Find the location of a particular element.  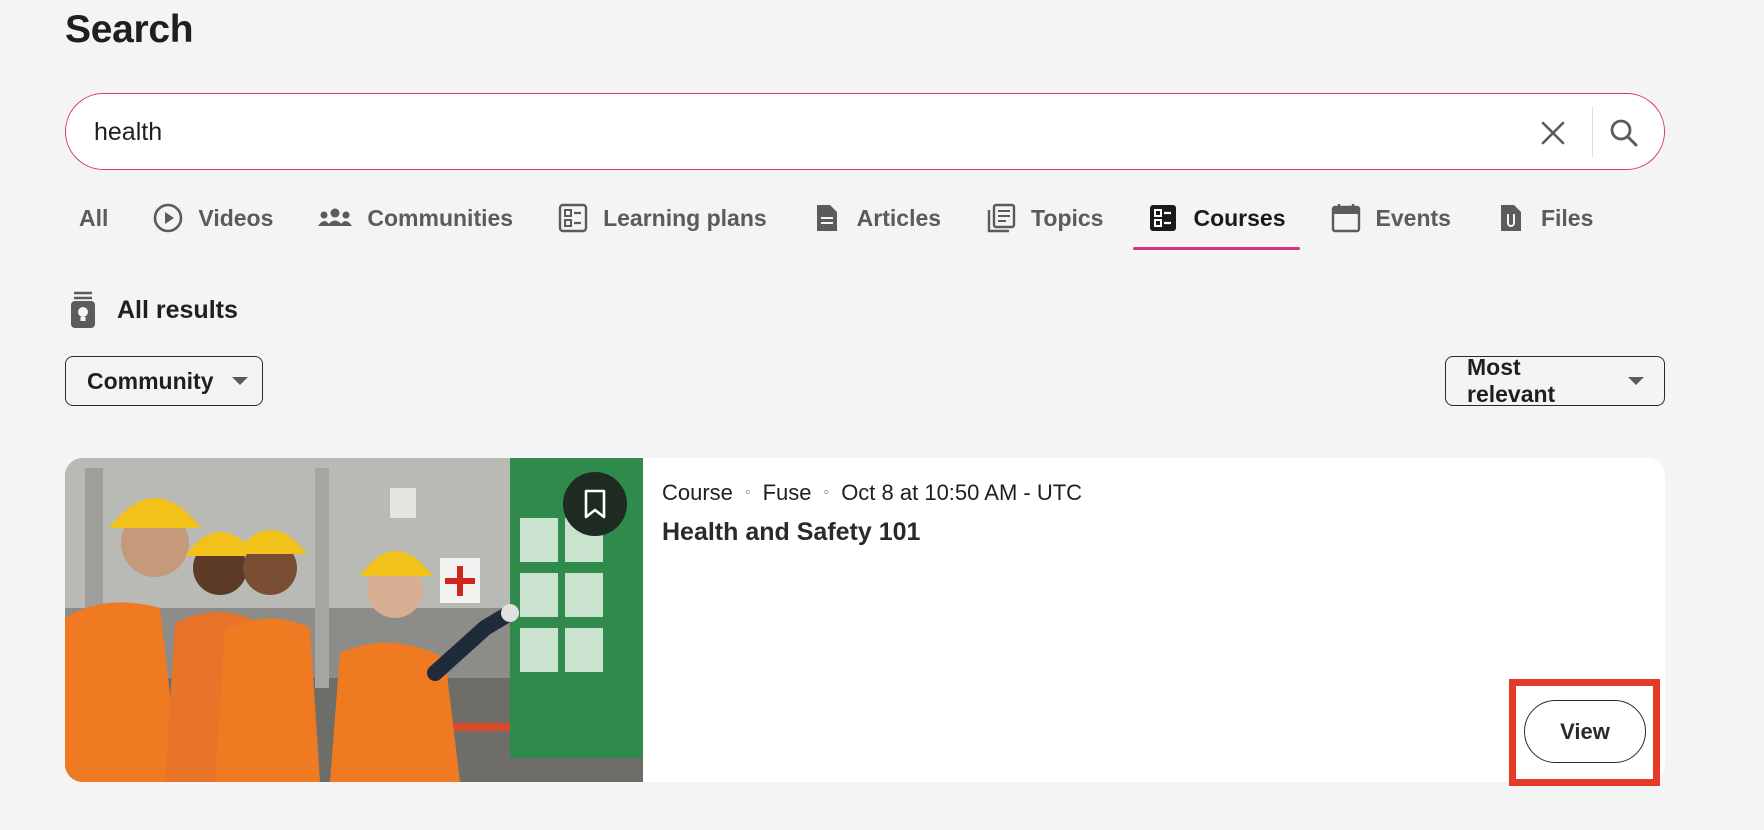

bookmark-icon is located at coordinates (595, 504).